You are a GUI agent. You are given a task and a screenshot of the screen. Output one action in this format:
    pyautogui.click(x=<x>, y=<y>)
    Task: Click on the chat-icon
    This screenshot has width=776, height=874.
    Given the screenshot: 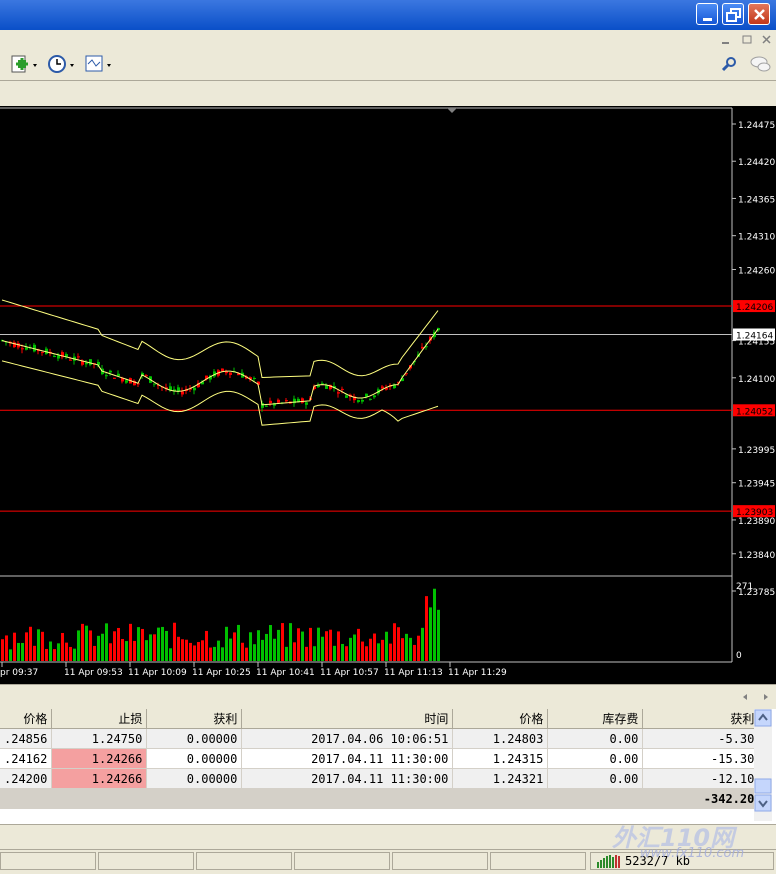 What is the action you would take?
    pyautogui.click(x=760, y=64)
    